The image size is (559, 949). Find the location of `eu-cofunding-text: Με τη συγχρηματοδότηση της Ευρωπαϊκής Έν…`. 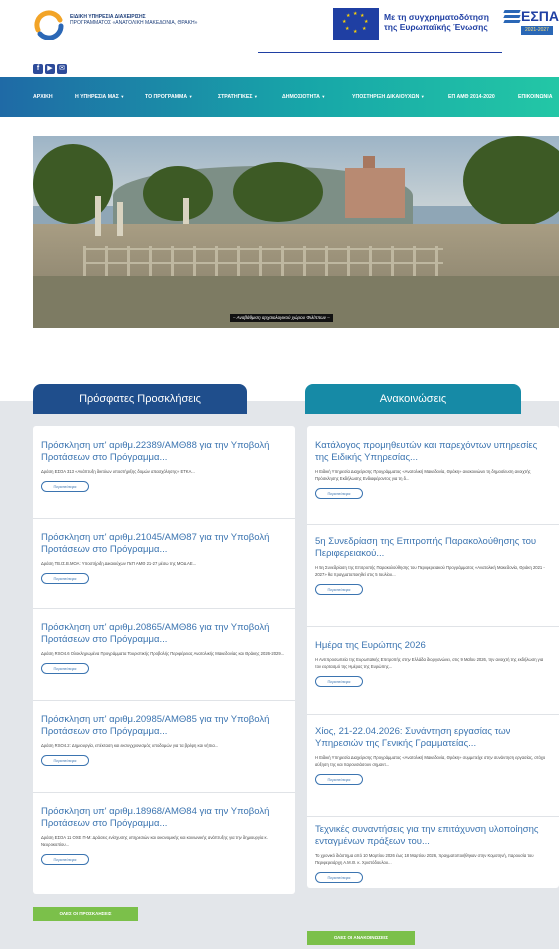

eu-cofunding-text: Με τη συγχρηματοδότηση της Ευρωπαϊκής Έν… is located at coordinates (436, 22).